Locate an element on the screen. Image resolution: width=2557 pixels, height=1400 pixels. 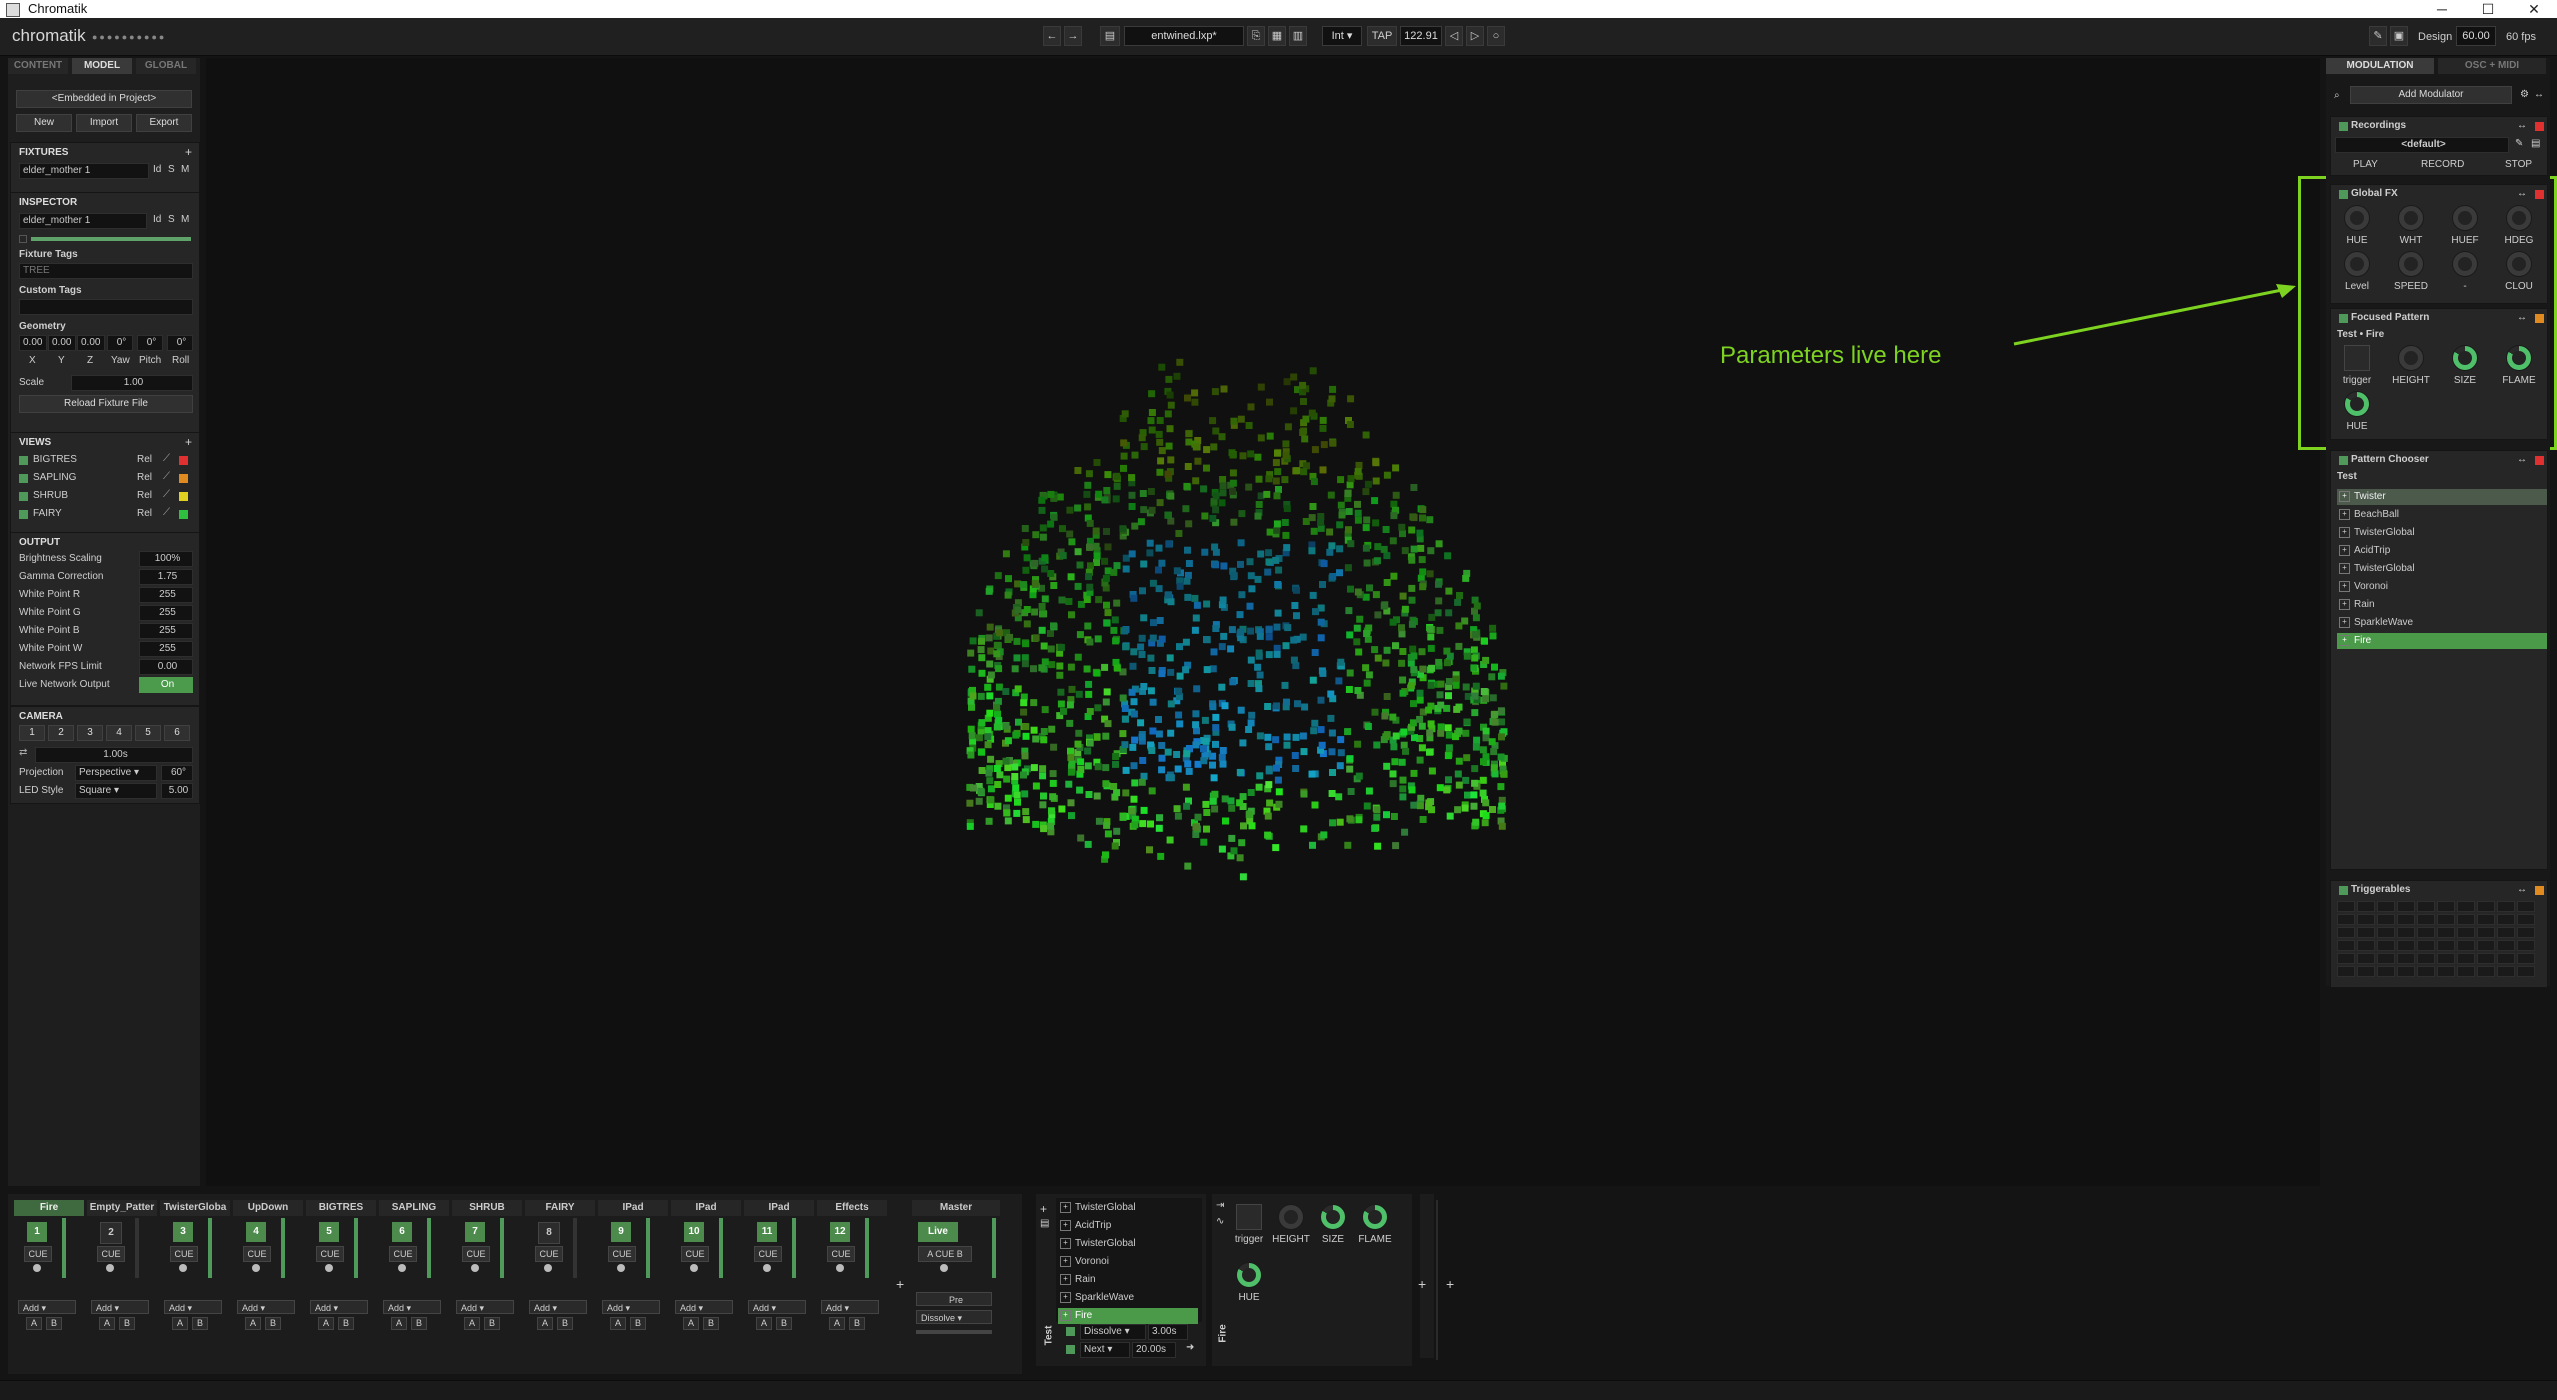
camera-preset-button: 6 is located at coordinates (177, 733).